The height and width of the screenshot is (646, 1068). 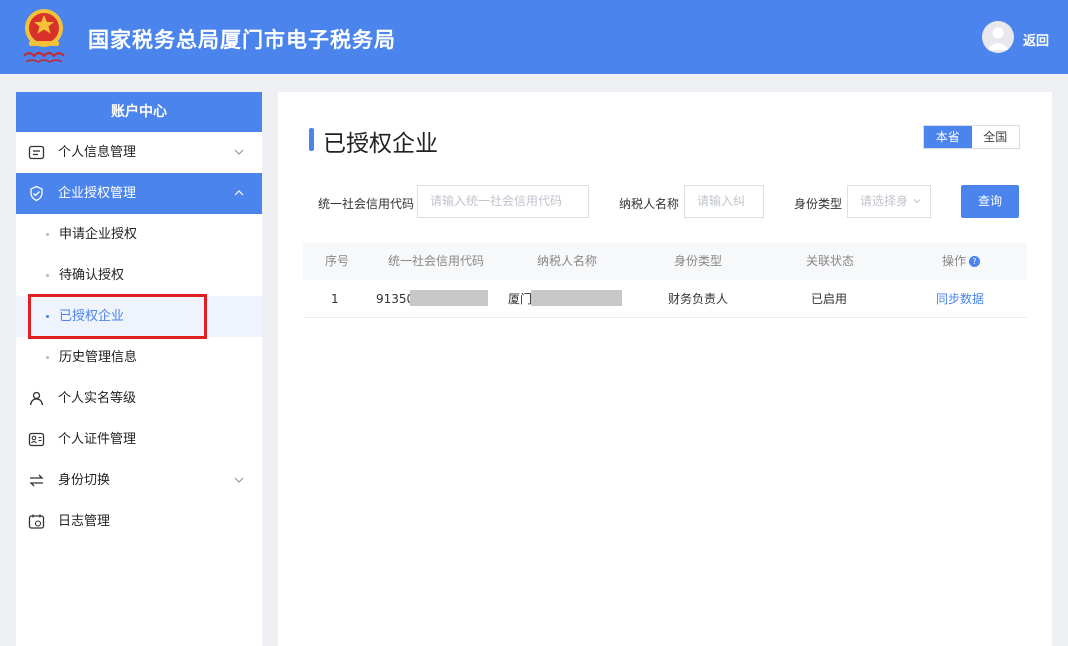 I want to click on sidebar-item-label: 企业授权管理, so click(x=97, y=193).